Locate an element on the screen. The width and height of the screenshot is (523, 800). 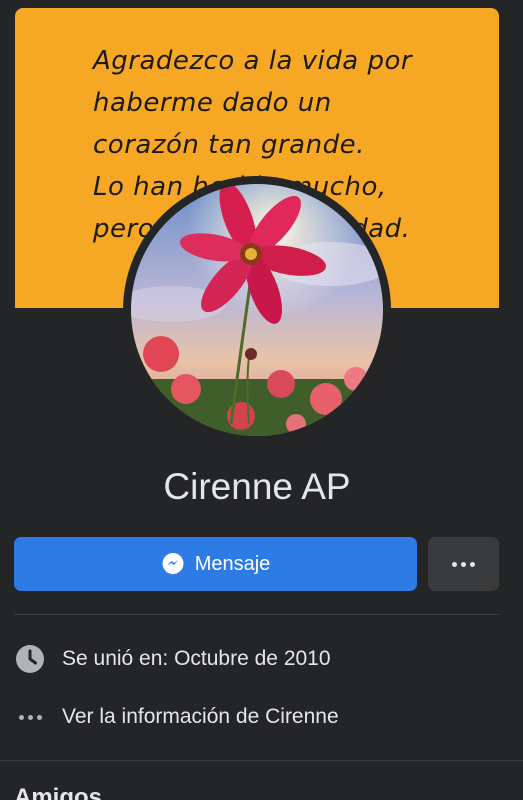
divider is located at coordinates (256, 614).